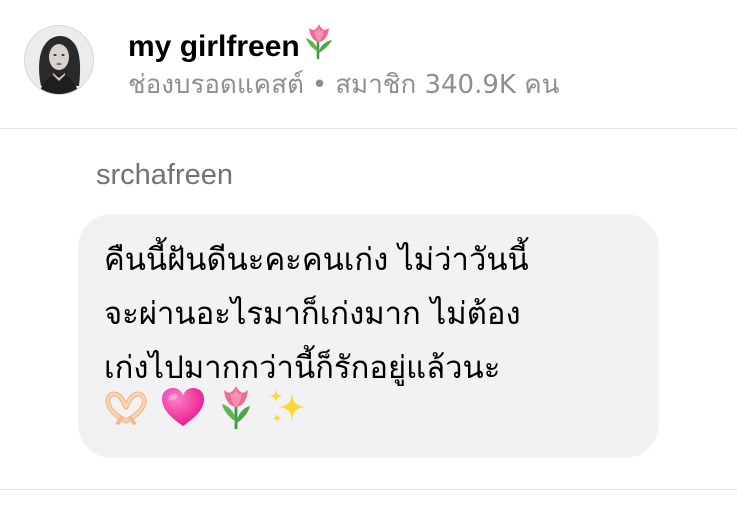  What do you see at coordinates (288, 407) in the screenshot?
I see `sparkles-icon` at bounding box center [288, 407].